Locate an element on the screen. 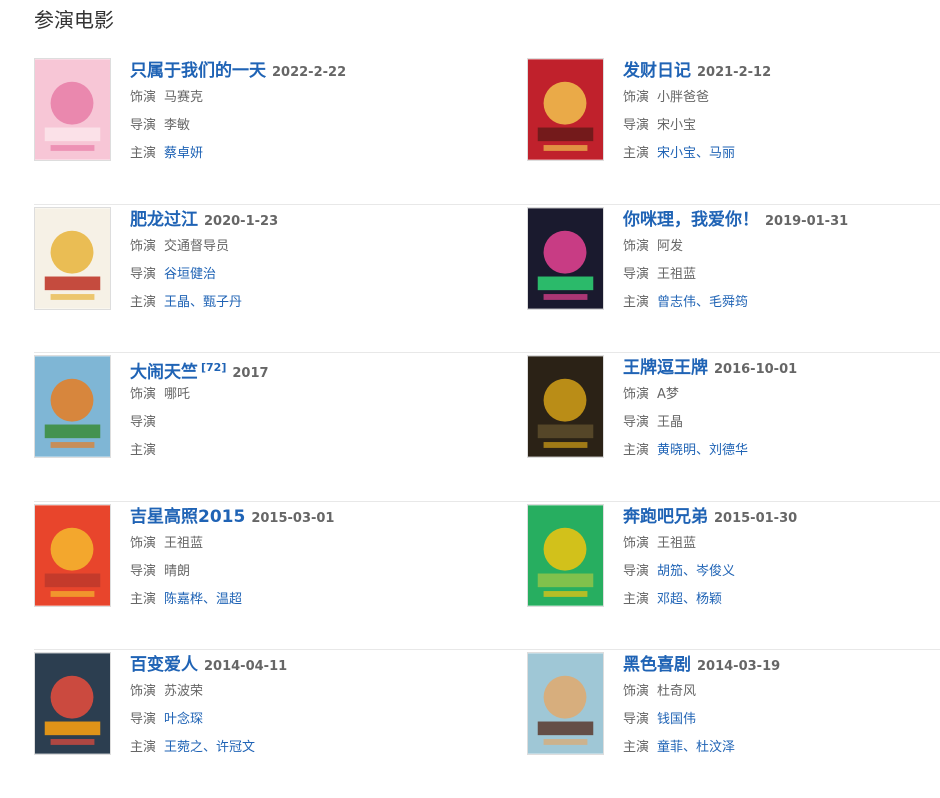 This screenshot has width=940, height=798. cast-member-link: 邓超 is located at coordinates (670, 599).